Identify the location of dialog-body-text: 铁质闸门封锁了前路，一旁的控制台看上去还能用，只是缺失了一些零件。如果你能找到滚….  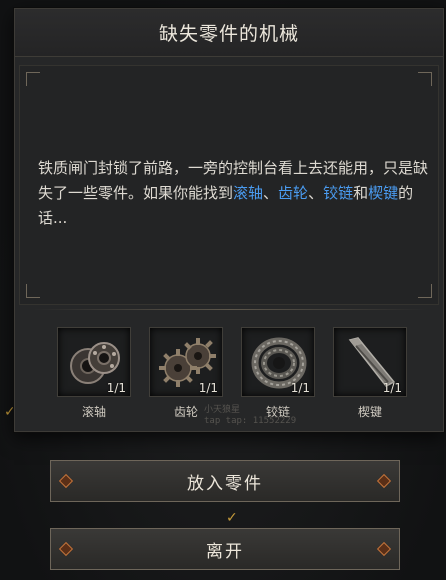
(234, 193).